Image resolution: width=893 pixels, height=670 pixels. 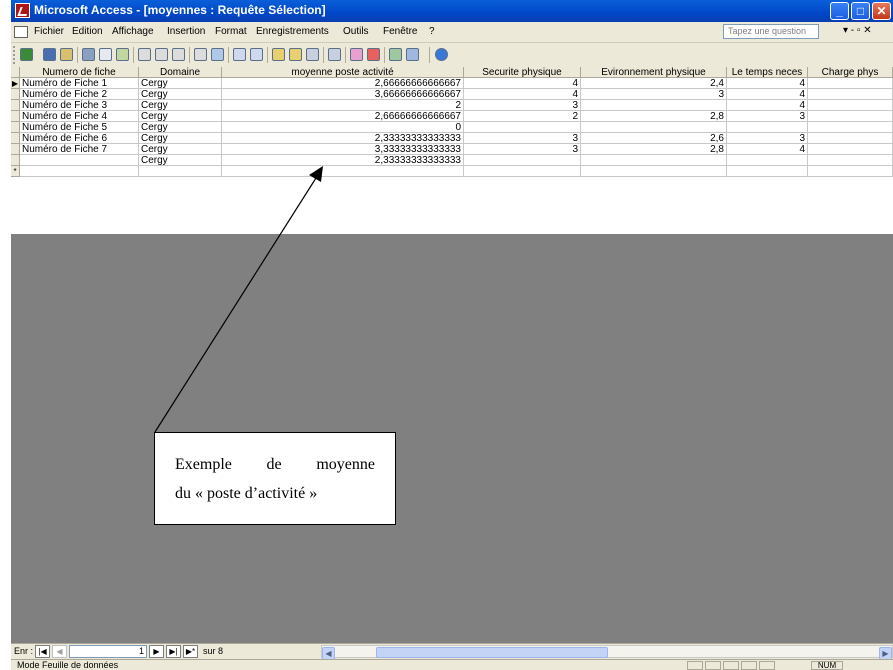 What do you see at coordinates (79, 116) in the screenshot?
I see `cell-numero: Numéro de Fiche 4` at bounding box center [79, 116].